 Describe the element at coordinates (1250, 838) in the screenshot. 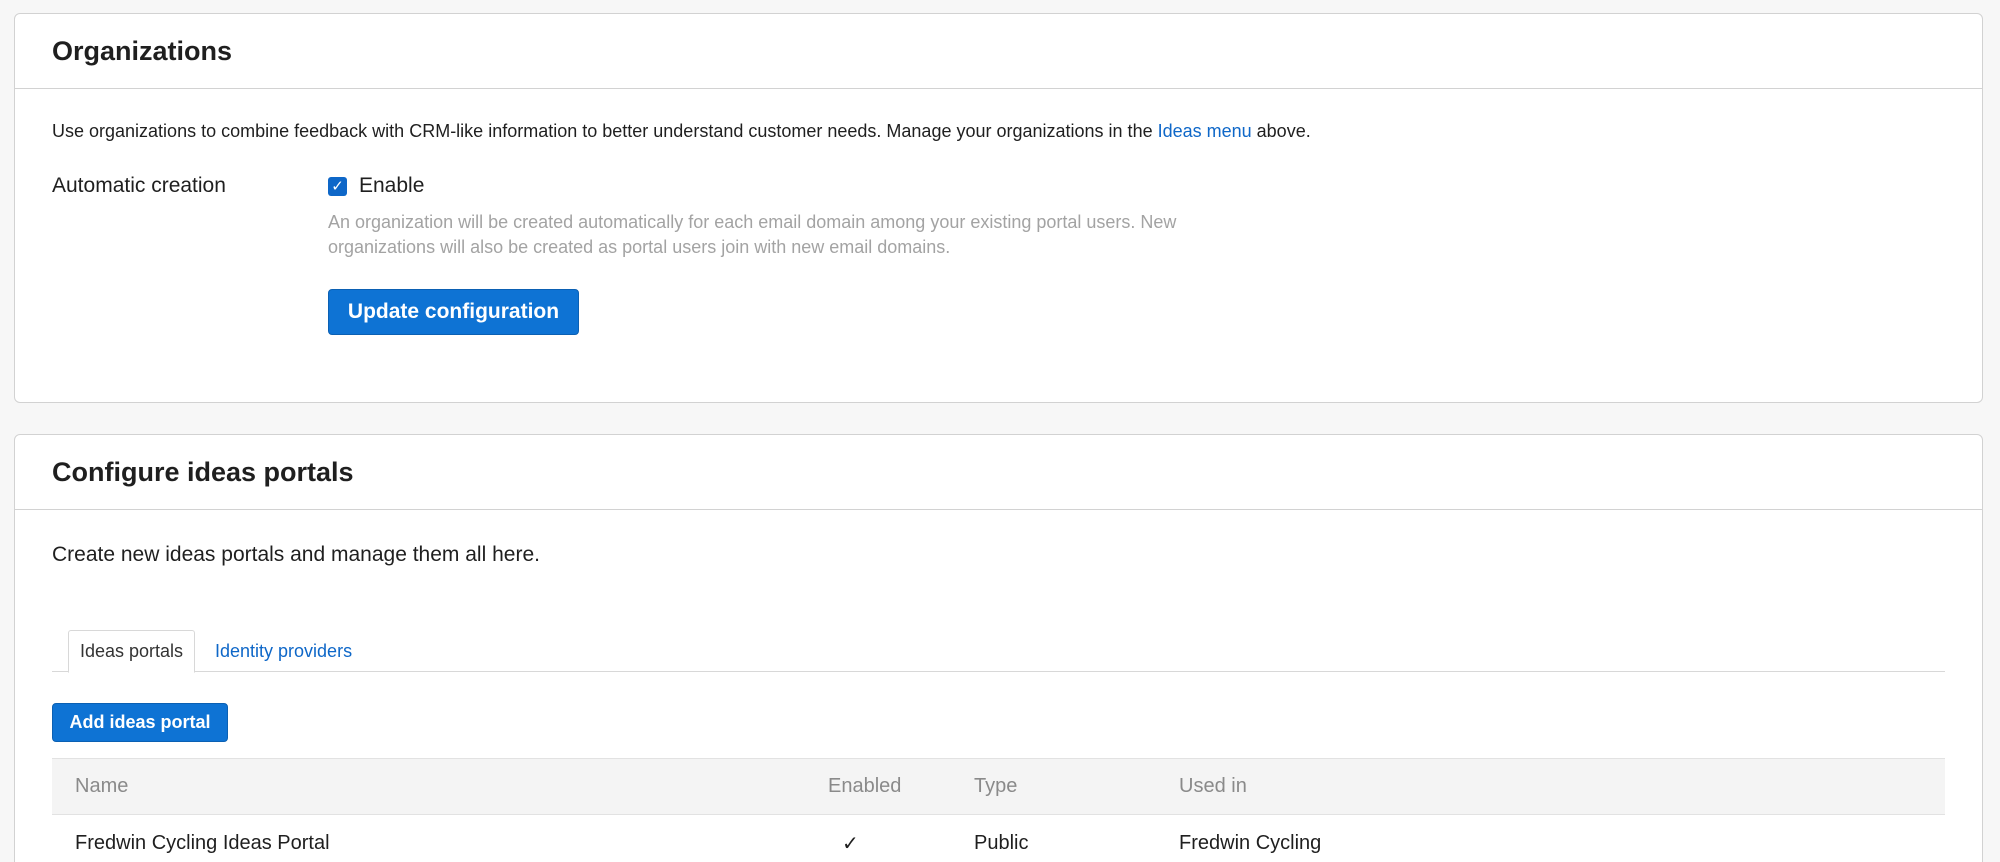

I see `used-in-link: Fredwin Cycling` at that location.